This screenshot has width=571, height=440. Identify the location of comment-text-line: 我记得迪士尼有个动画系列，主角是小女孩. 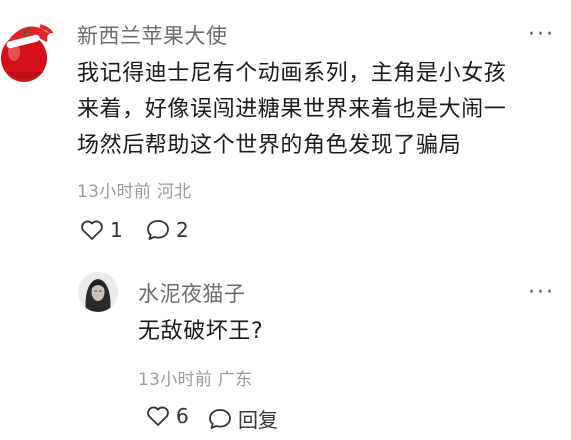
(292, 73).